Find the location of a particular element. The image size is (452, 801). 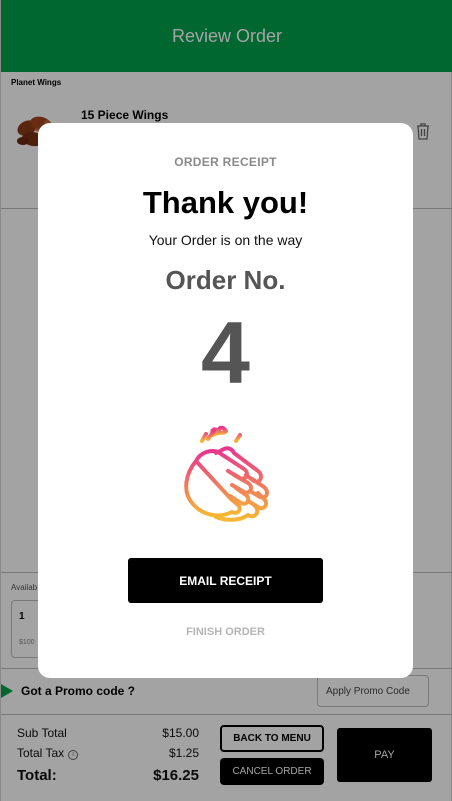

clapping-hands-icon is located at coordinates (224, 473).